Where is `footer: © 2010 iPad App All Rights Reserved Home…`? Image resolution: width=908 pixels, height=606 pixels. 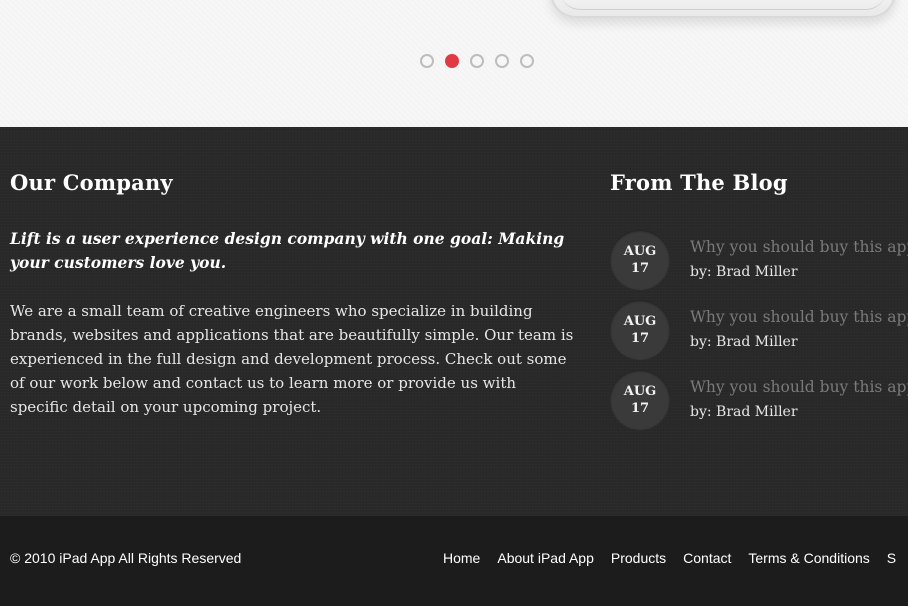
footer: © 2010 iPad App All Rights Reserved Home… is located at coordinates (454, 561).